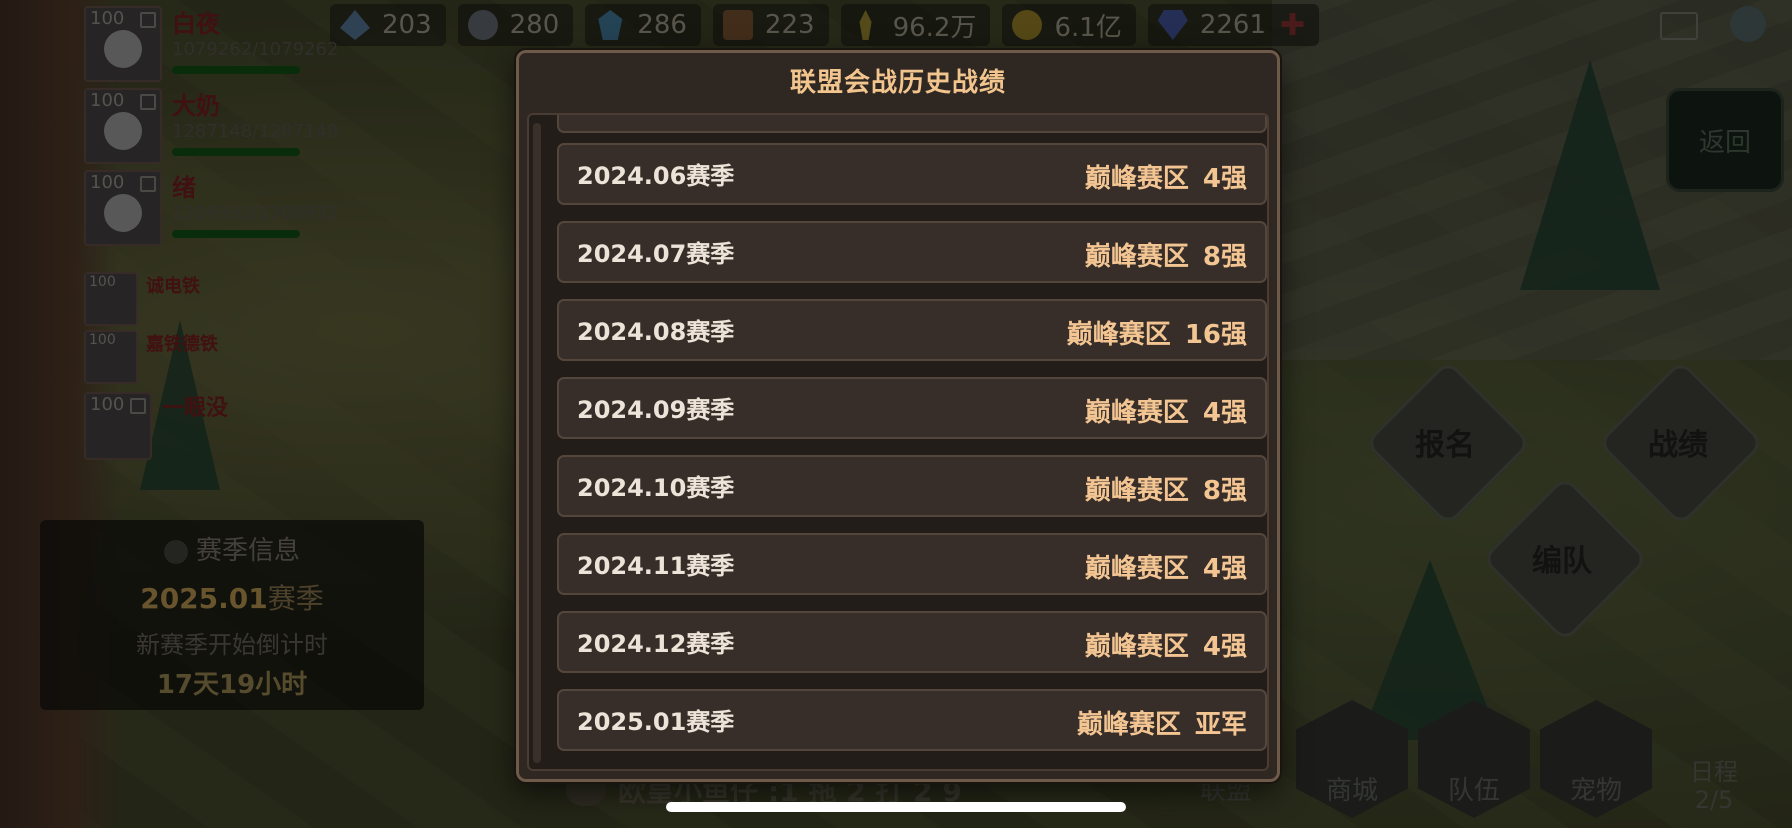 The height and width of the screenshot is (828, 1792). Describe the element at coordinates (912, 330) in the screenshot. I see `record-row: 2024.08赛季 巅峰赛区 16强` at that location.